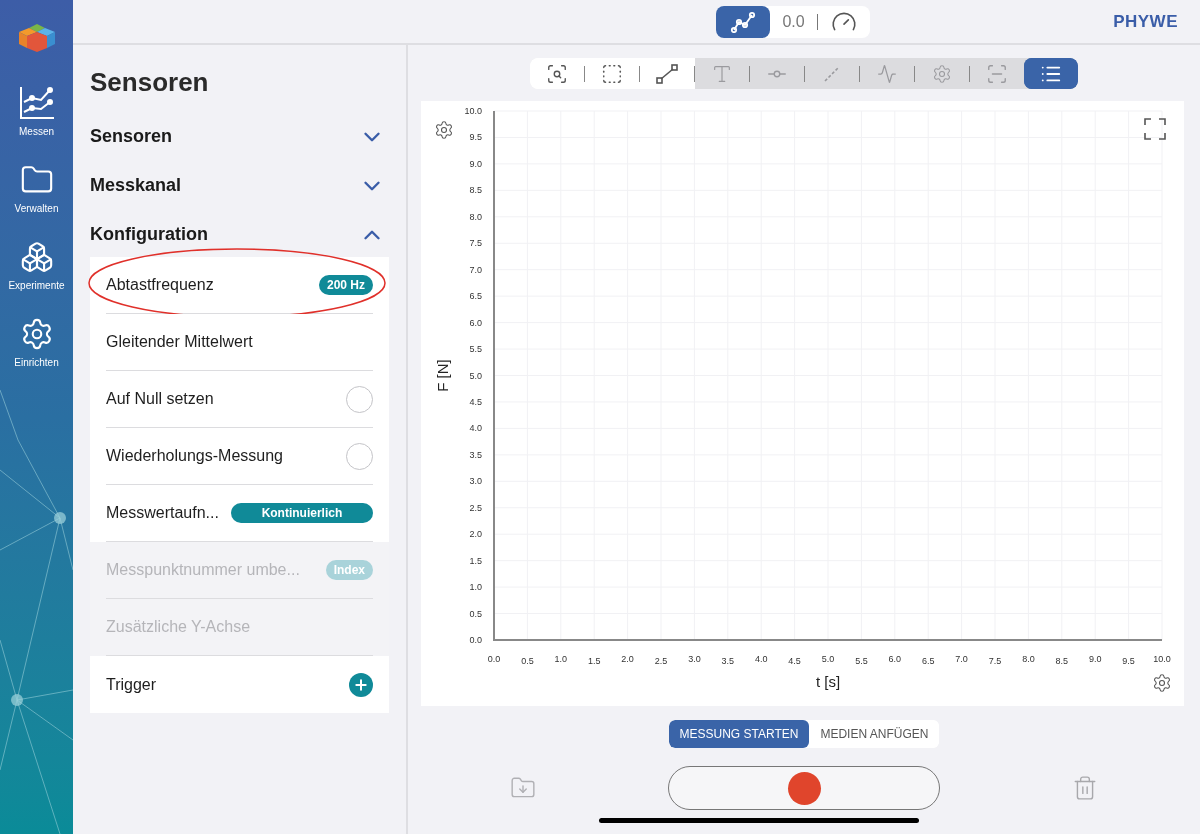 The width and height of the screenshot is (1200, 834). Describe the element at coordinates (1145, 21) in the screenshot. I see `brand-logo: PHYWE` at that location.